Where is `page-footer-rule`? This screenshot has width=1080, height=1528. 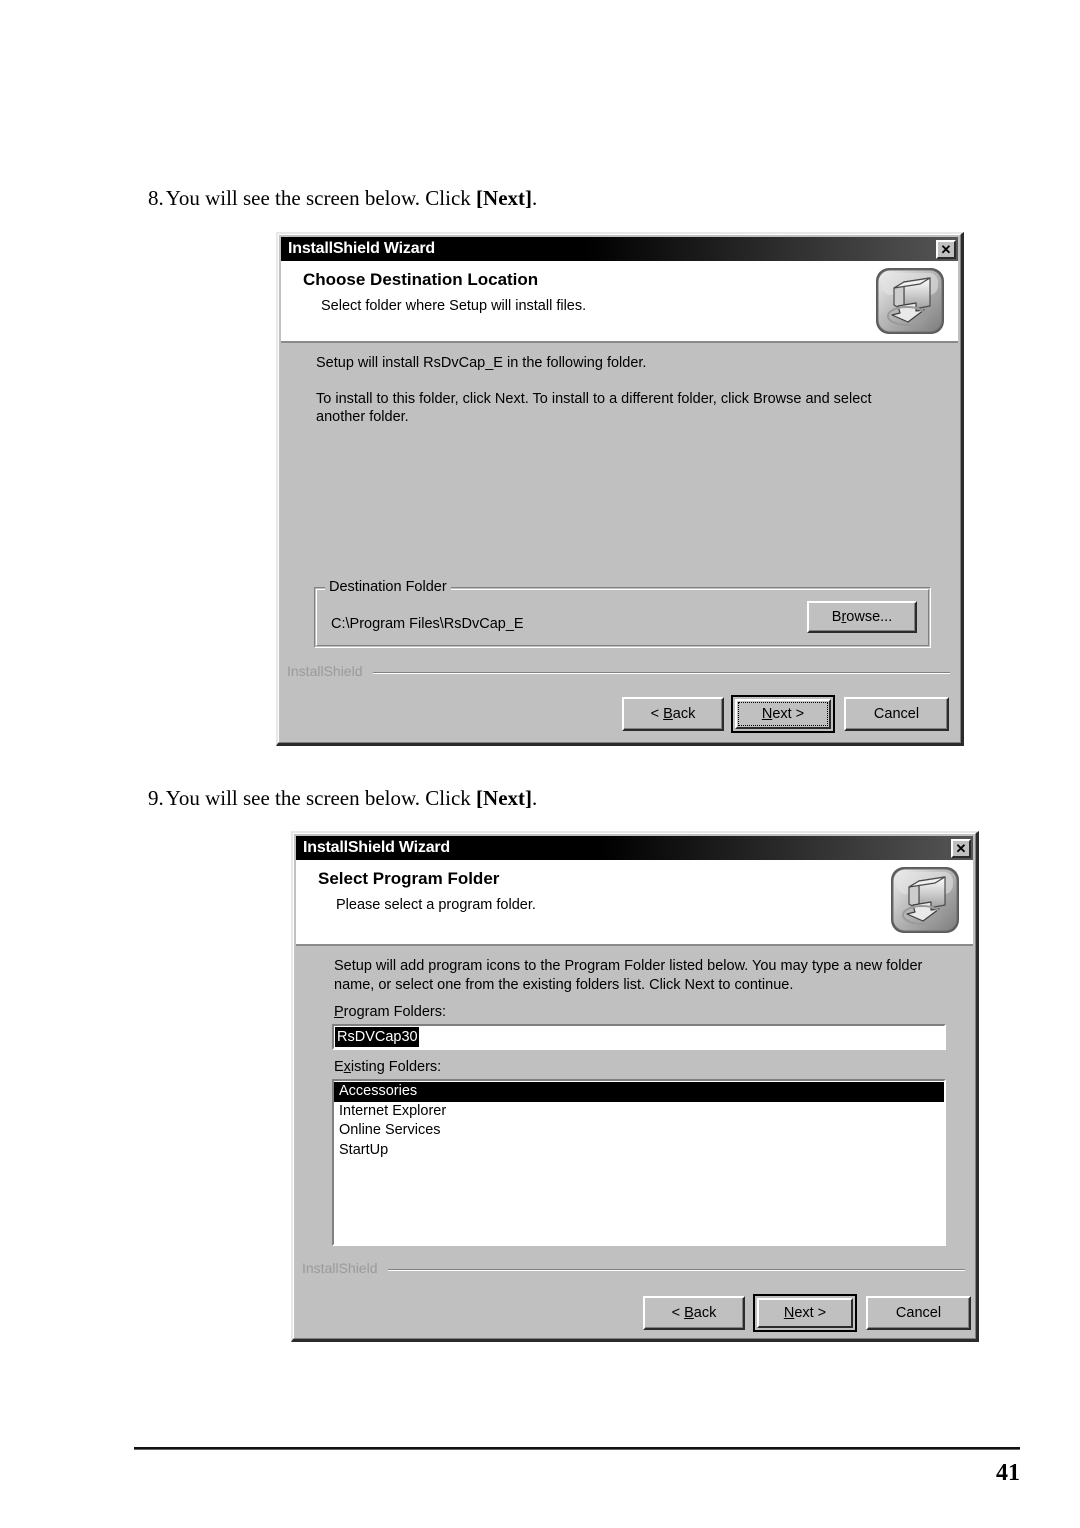
page-footer-rule is located at coordinates (577, 1448).